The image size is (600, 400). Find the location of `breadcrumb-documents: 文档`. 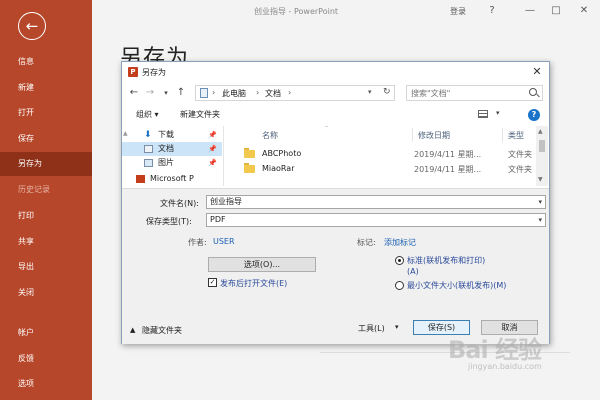

breadcrumb-documents: 文档 is located at coordinates (273, 93).